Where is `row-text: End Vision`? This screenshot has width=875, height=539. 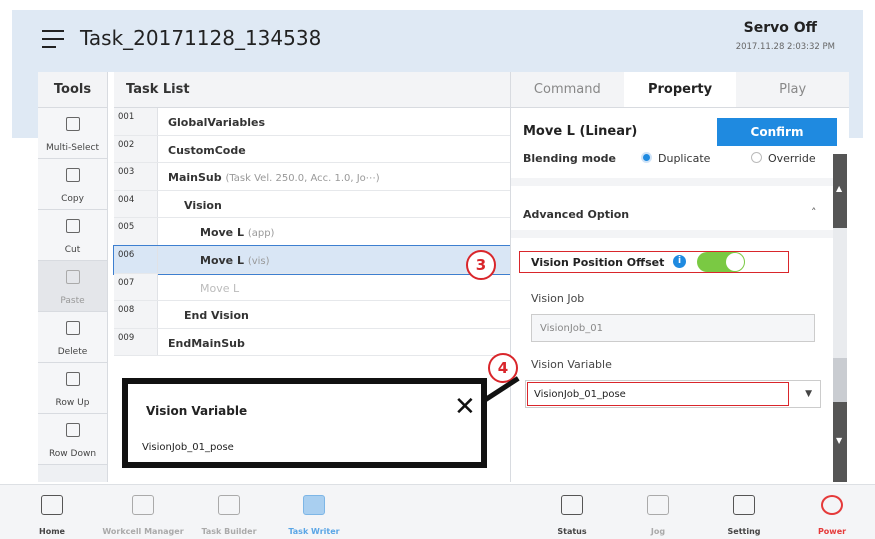 row-text: End Vision is located at coordinates (216, 316).